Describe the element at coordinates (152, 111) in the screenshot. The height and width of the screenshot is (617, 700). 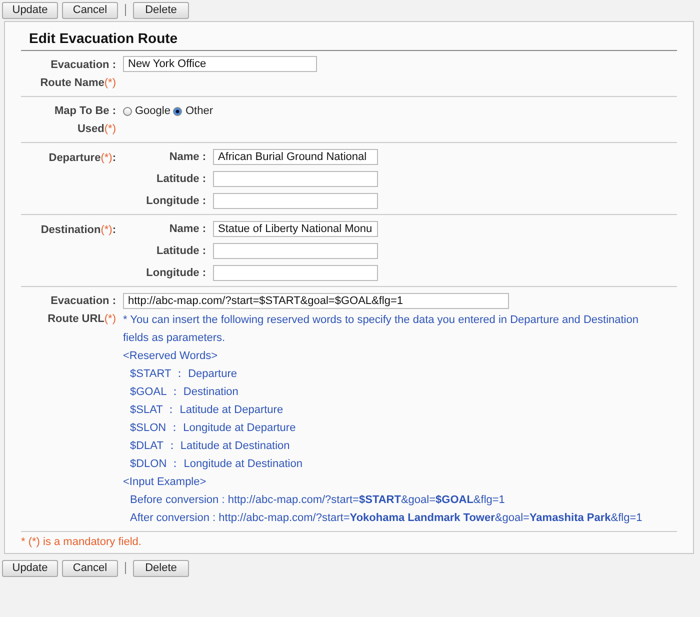
I see `radio-label: Google` at that location.